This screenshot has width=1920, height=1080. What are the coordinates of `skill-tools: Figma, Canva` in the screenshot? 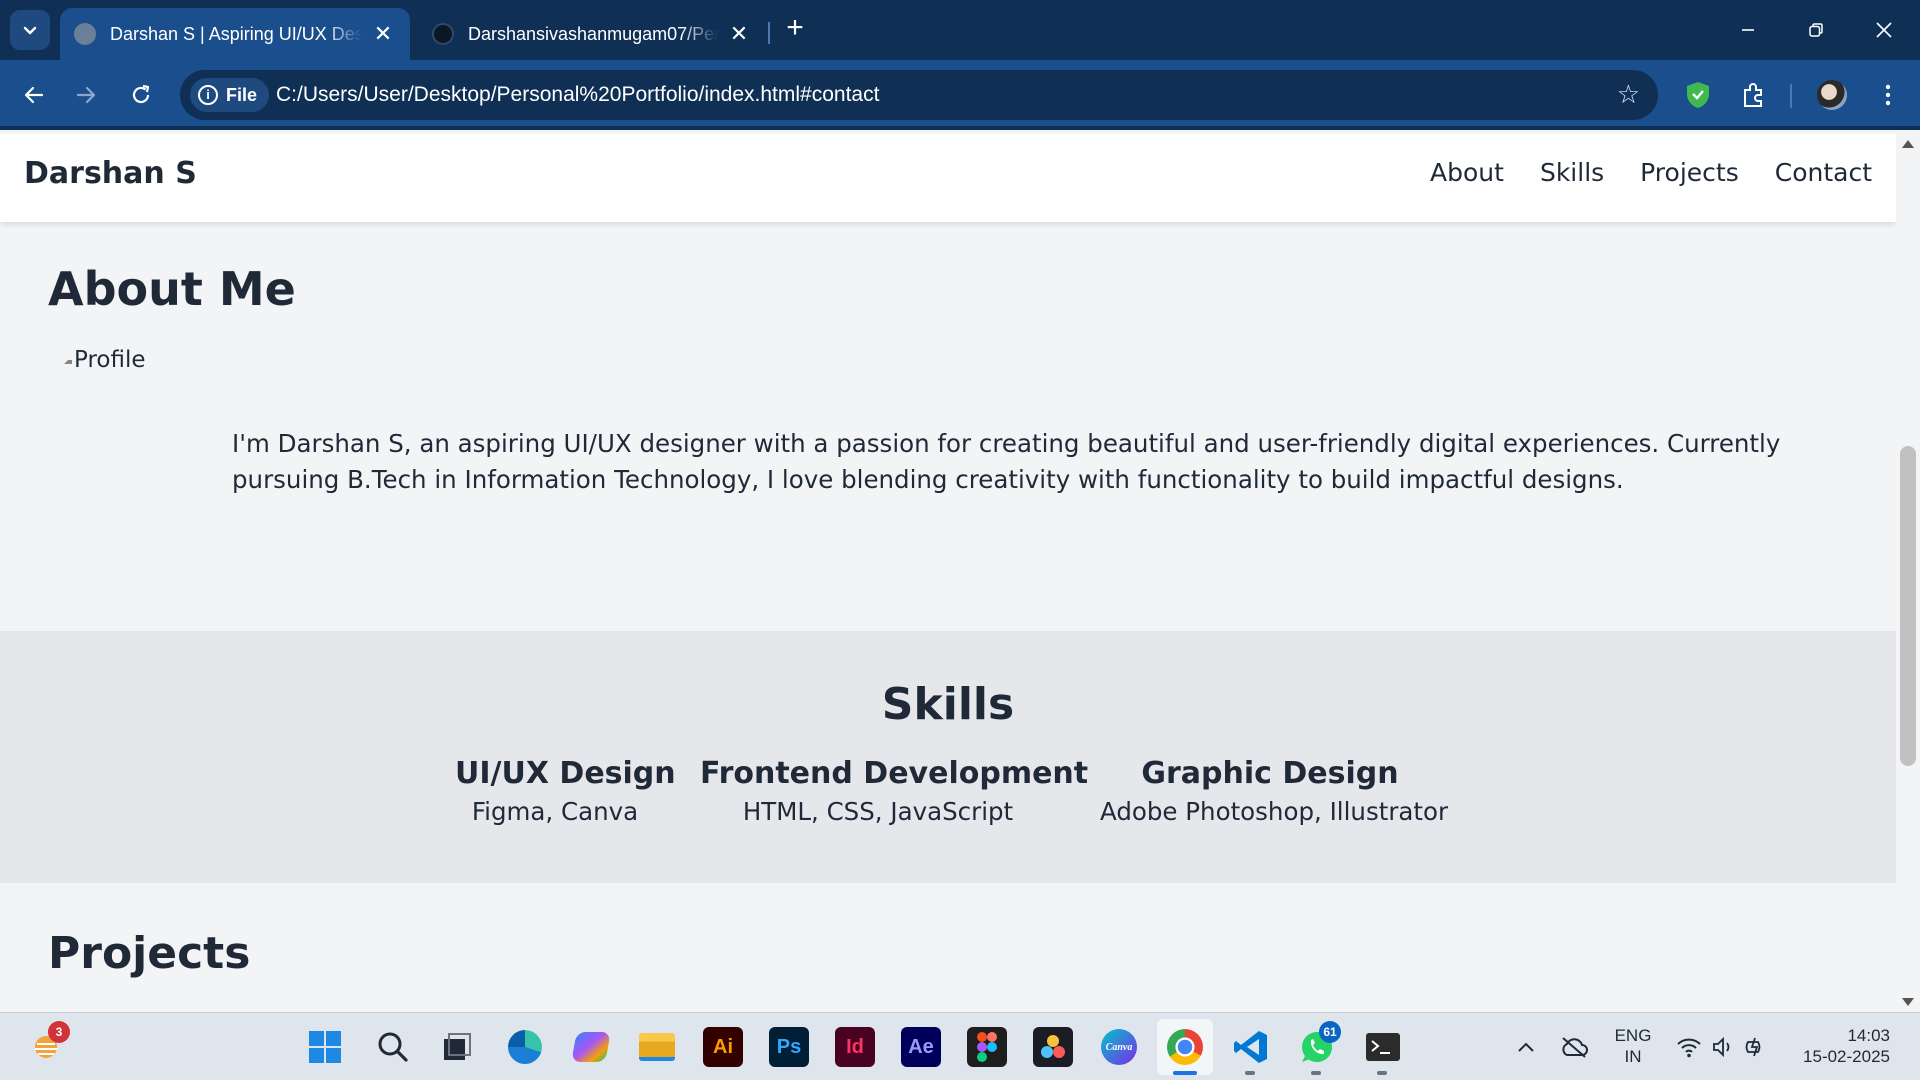 It's located at (555, 811).